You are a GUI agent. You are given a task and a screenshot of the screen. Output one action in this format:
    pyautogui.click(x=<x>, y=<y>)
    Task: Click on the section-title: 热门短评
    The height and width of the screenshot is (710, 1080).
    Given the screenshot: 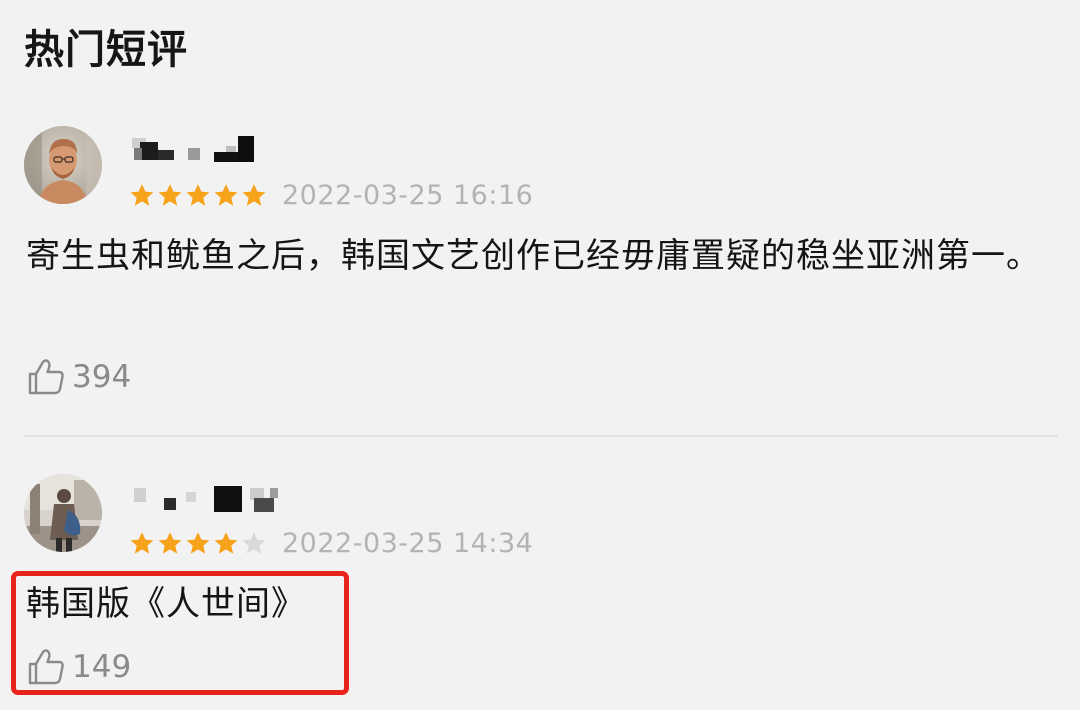 What is the action you would take?
    pyautogui.click(x=106, y=50)
    